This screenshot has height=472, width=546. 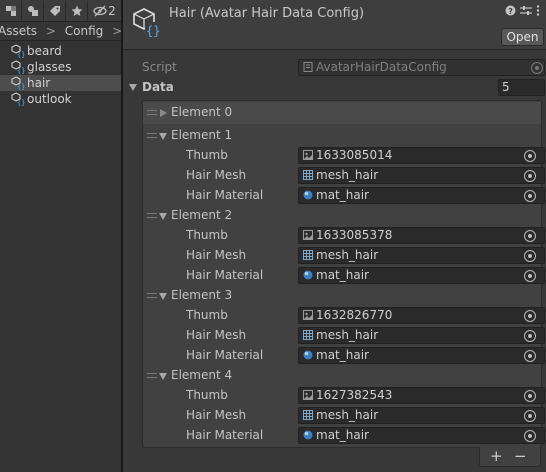 I want to click on hidden-packages-toggle: 2, so click(x=104, y=11).